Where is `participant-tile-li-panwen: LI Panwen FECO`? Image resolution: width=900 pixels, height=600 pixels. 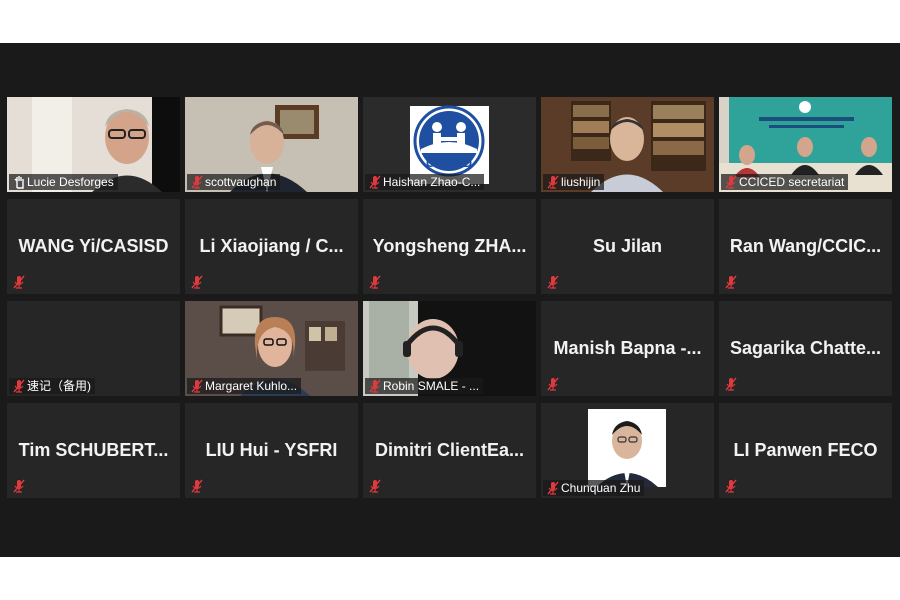
participant-tile-li-panwen: LI Panwen FECO is located at coordinates (805, 450).